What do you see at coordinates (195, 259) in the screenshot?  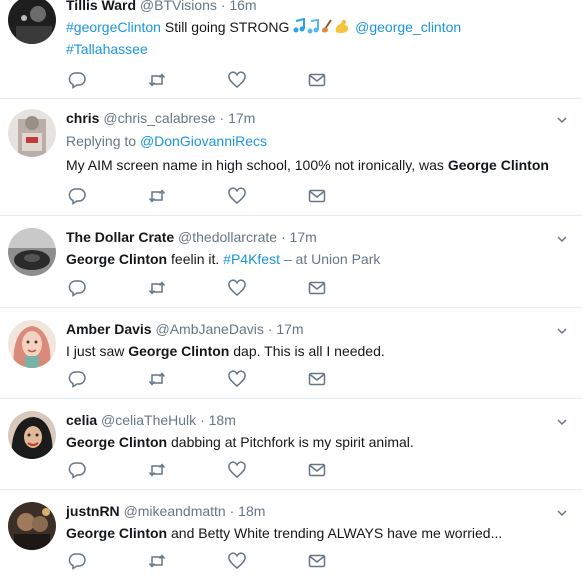 I see `tweet-text-segment: feelin it.` at bounding box center [195, 259].